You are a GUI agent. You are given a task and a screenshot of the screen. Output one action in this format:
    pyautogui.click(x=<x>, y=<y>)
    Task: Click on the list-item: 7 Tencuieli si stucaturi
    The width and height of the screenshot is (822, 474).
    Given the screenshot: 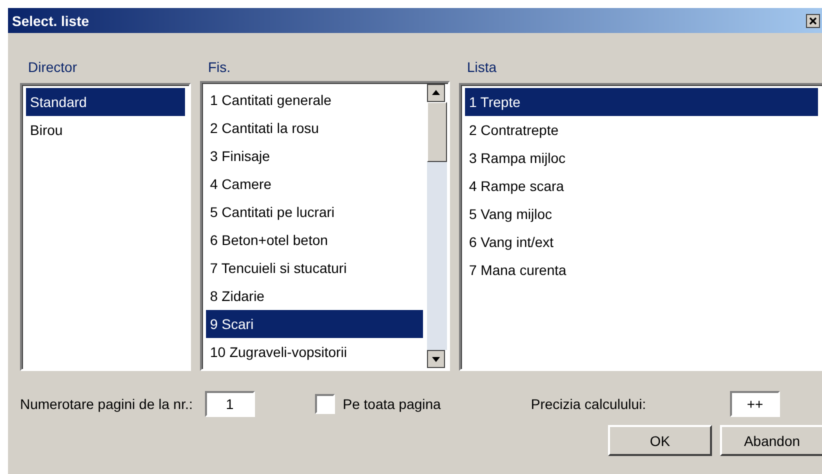 What is the action you would take?
    pyautogui.click(x=314, y=268)
    